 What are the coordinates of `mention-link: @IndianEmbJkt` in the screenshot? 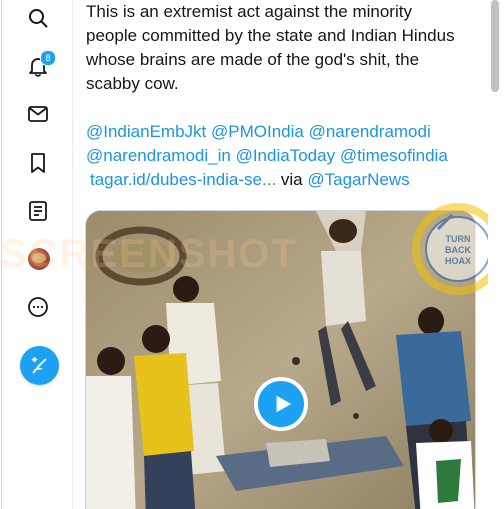 It's located at (146, 131).